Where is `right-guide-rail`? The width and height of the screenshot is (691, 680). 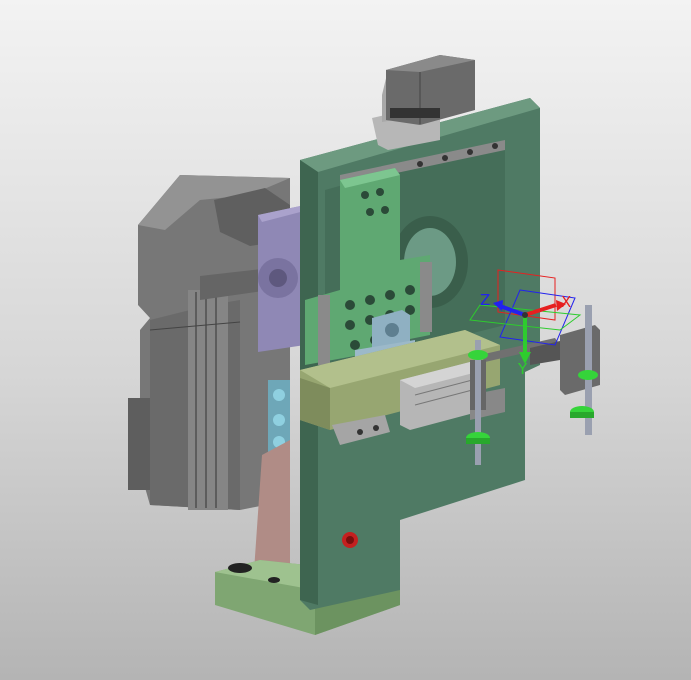
right-guide-rail is located at coordinates (426, 297).